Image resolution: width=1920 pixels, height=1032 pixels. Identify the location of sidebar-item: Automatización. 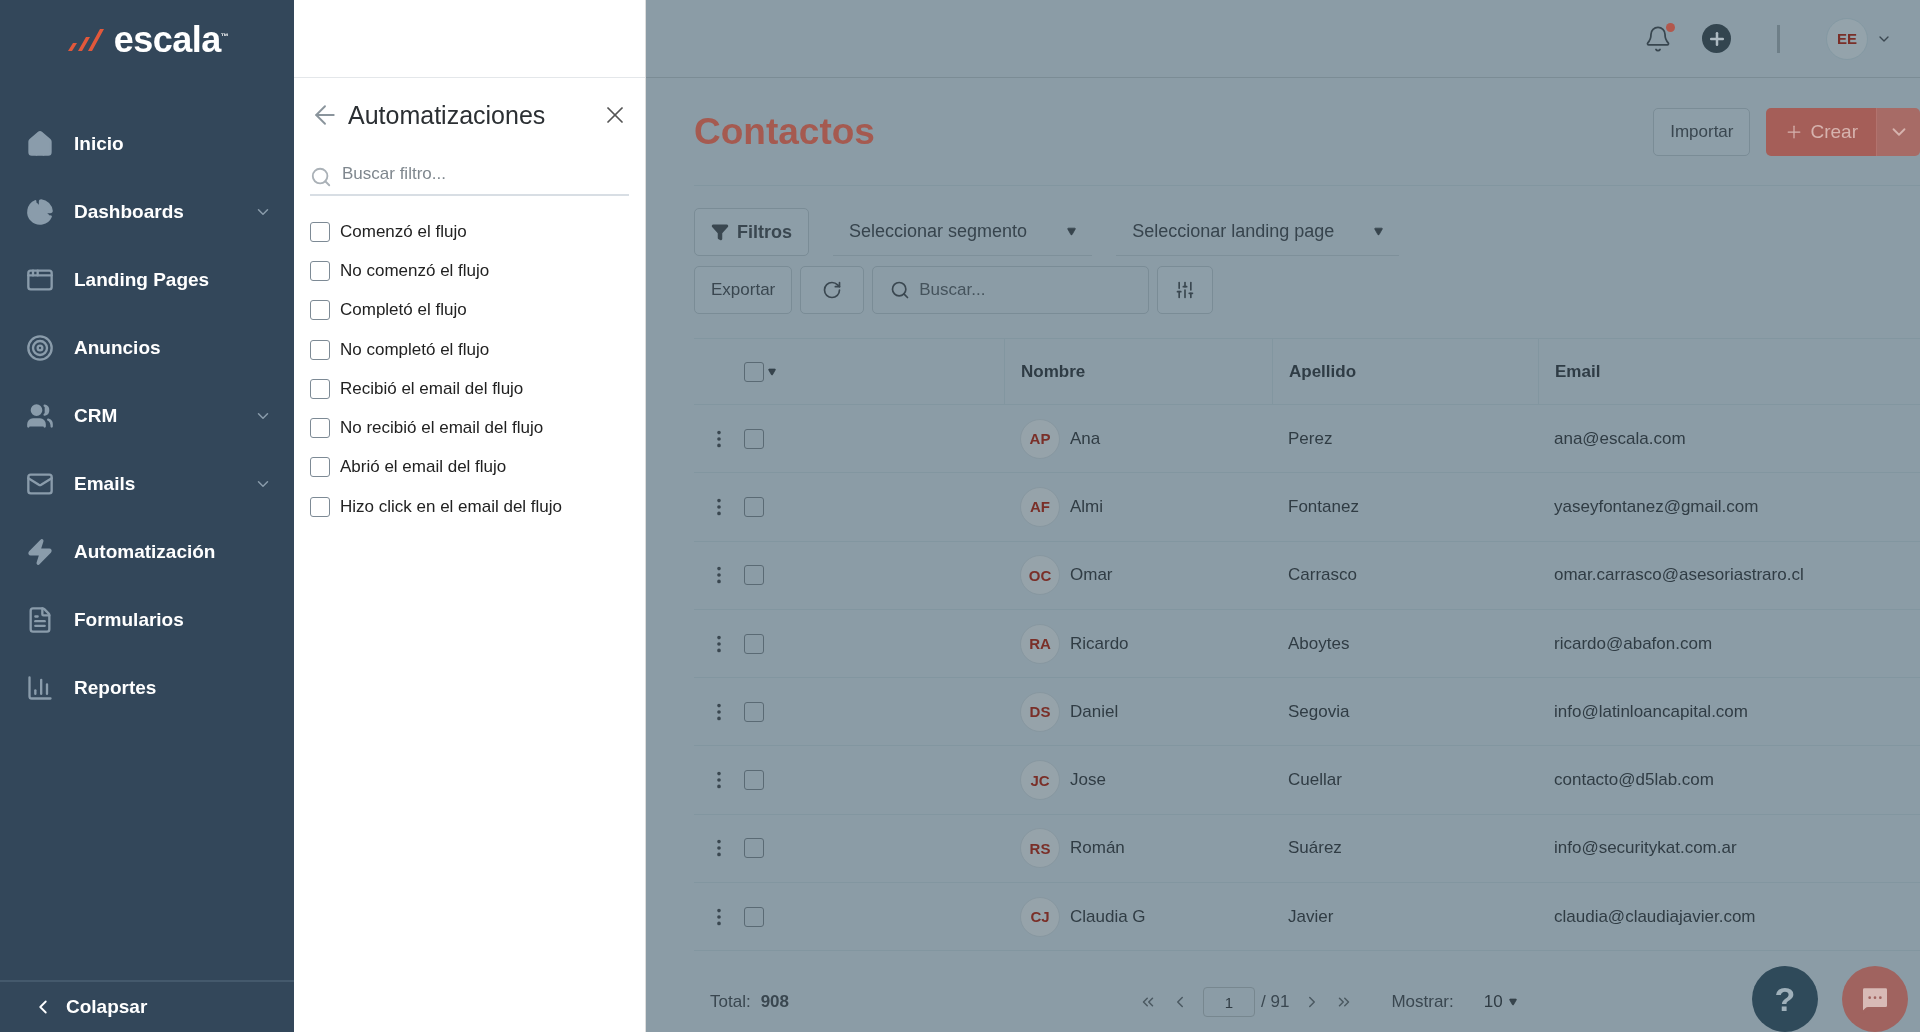
(147, 552).